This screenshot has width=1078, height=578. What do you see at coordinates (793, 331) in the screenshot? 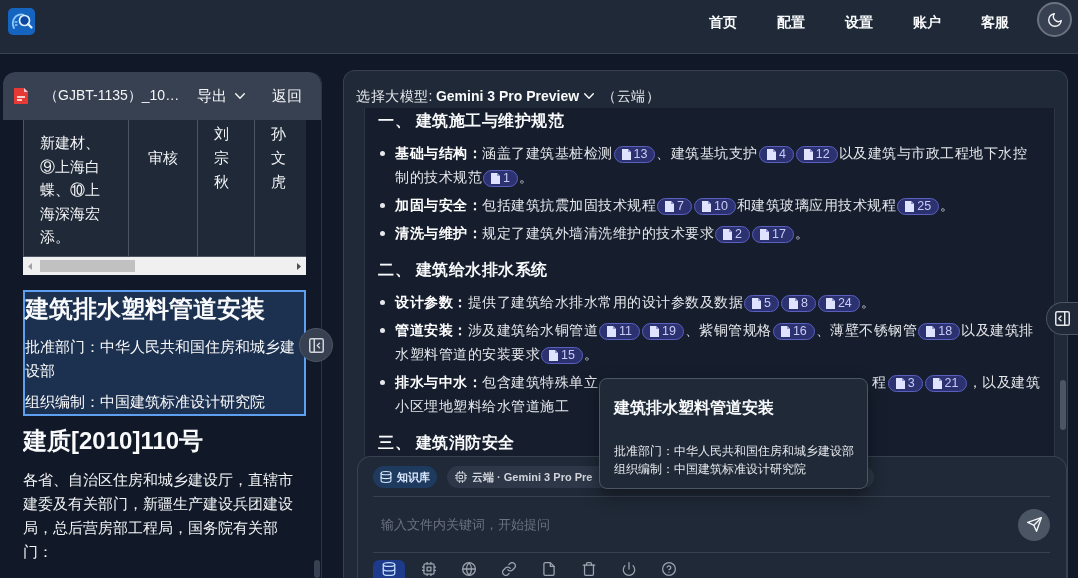
I see `citation-chip: 16` at bounding box center [793, 331].